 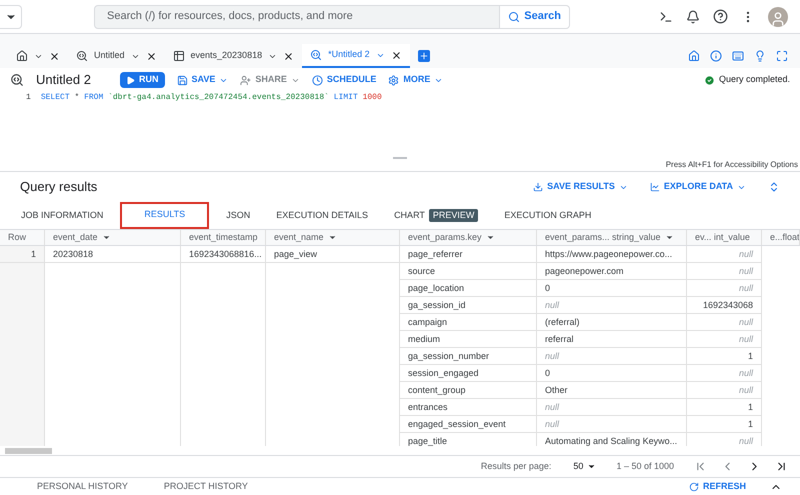 What do you see at coordinates (693, 17) in the screenshot?
I see `notifications-icon` at bounding box center [693, 17].